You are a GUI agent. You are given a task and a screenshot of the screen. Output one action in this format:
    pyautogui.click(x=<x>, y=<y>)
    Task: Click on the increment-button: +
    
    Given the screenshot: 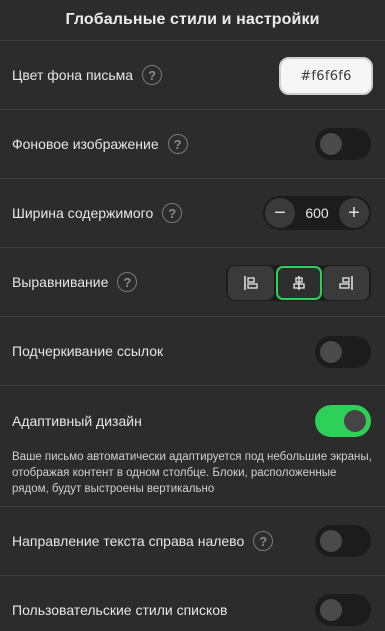 What is the action you would take?
    pyautogui.click(x=353, y=213)
    